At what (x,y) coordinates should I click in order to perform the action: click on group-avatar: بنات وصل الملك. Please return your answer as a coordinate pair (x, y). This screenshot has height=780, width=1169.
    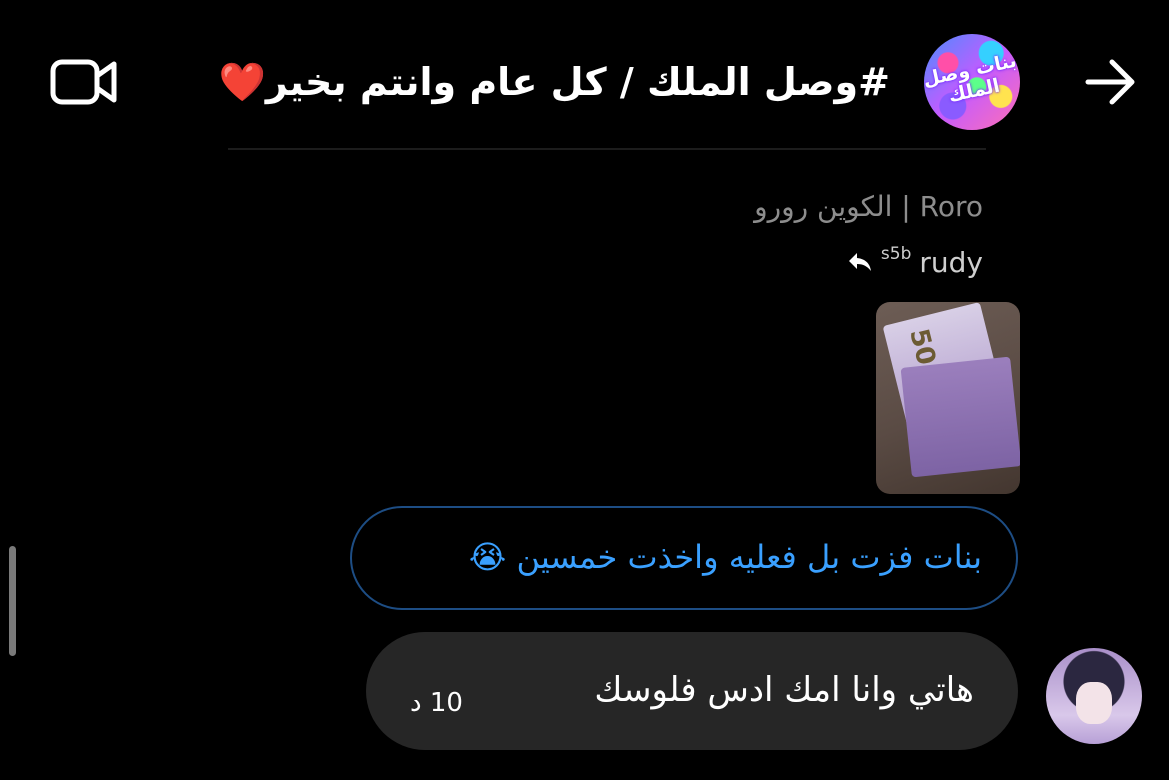
    Looking at the image, I should click on (972, 82).